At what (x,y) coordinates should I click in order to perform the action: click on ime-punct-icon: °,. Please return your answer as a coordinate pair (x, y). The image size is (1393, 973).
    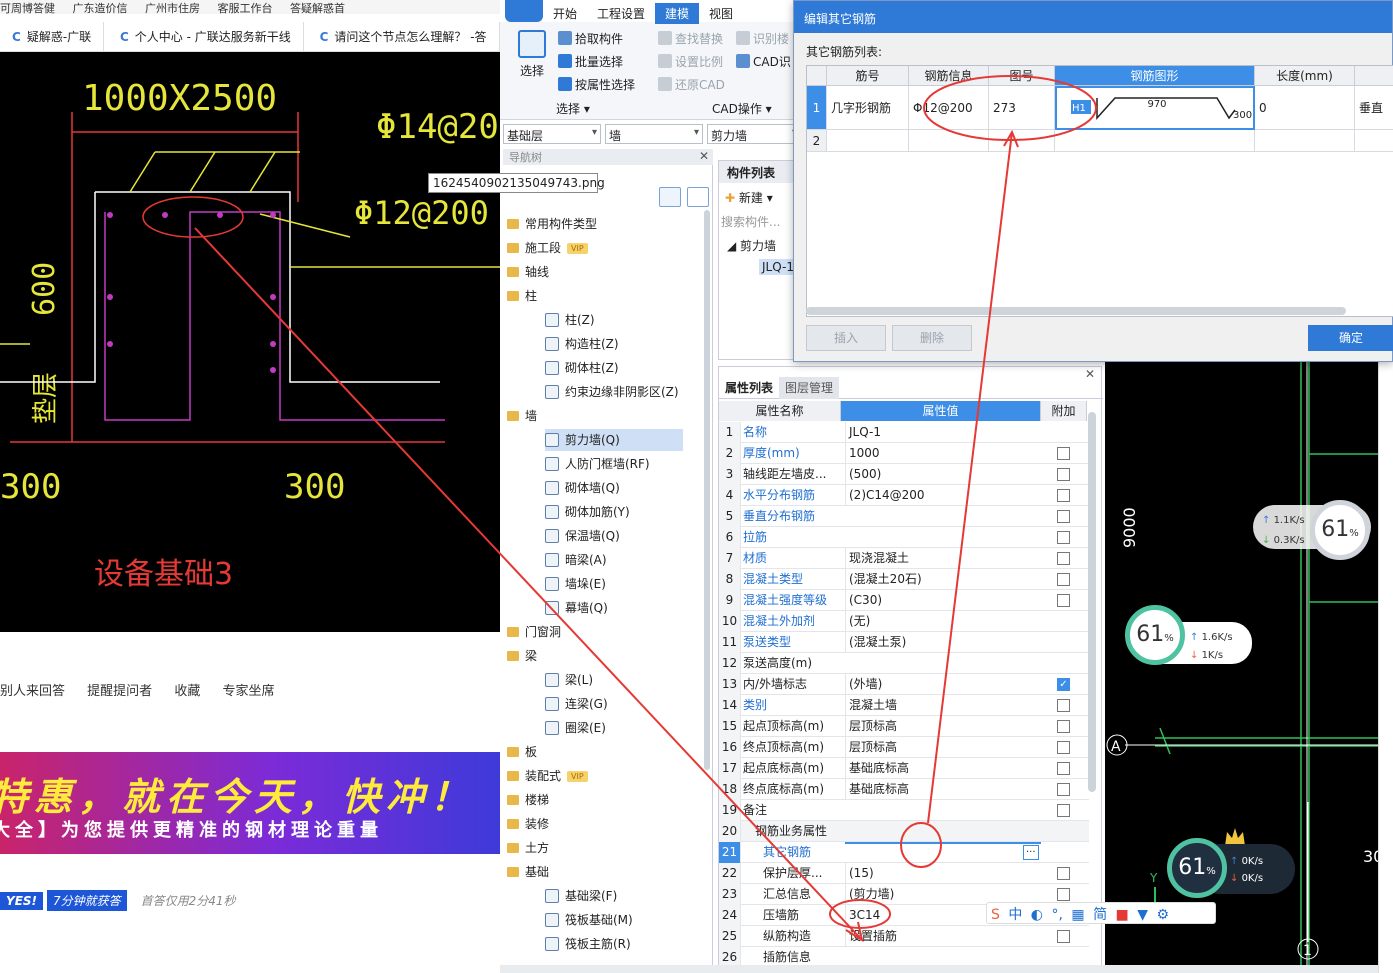
    Looking at the image, I should click on (1056, 915).